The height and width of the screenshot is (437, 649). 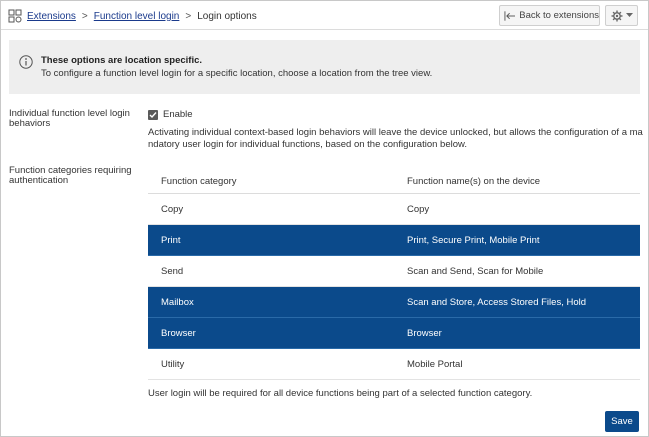 I want to click on function-category-cell: Browser, so click(x=178, y=333).